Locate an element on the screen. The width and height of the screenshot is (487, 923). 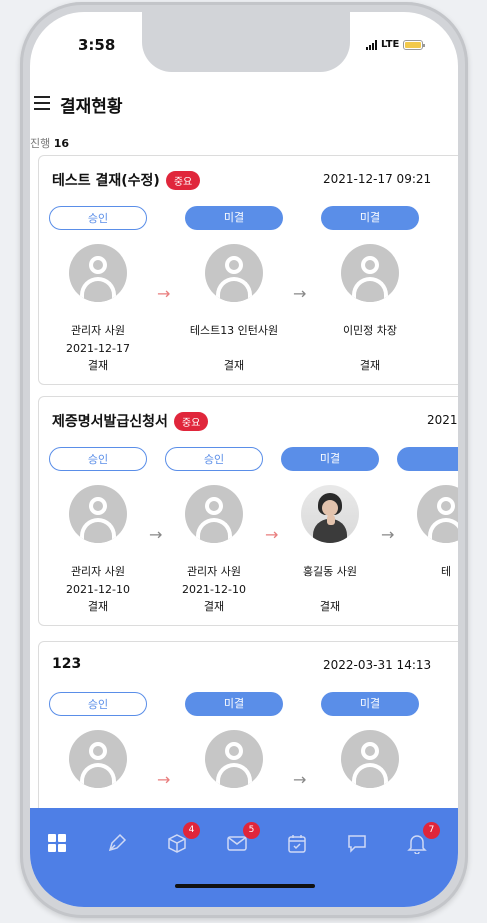
approver: 테 is located at coordinates (427, 513).